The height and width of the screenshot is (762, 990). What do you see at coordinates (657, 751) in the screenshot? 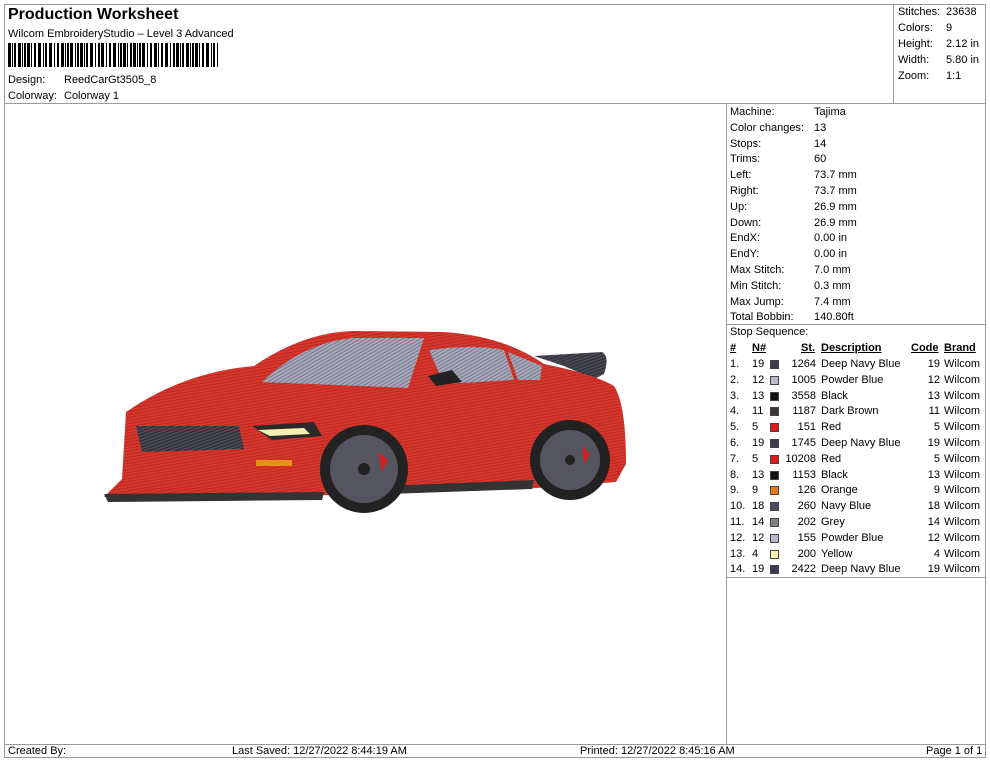
I see `printed-date: Printed: 12/27/2022 8:45:16 AM` at bounding box center [657, 751].